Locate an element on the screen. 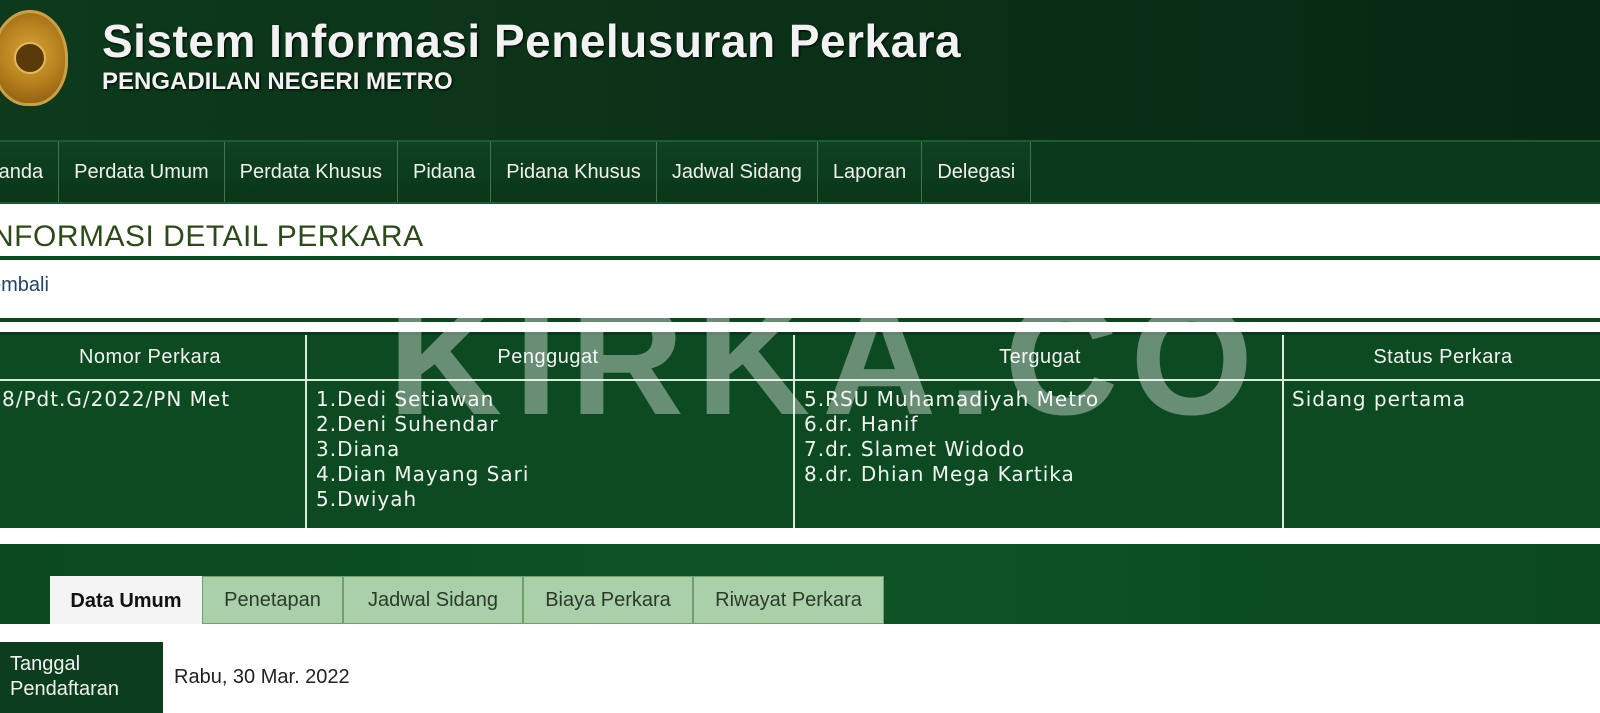 This screenshot has width=1600, height=713. nav-item-pidana-khusus: Pidana Khusus is located at coordinates (574, 172).